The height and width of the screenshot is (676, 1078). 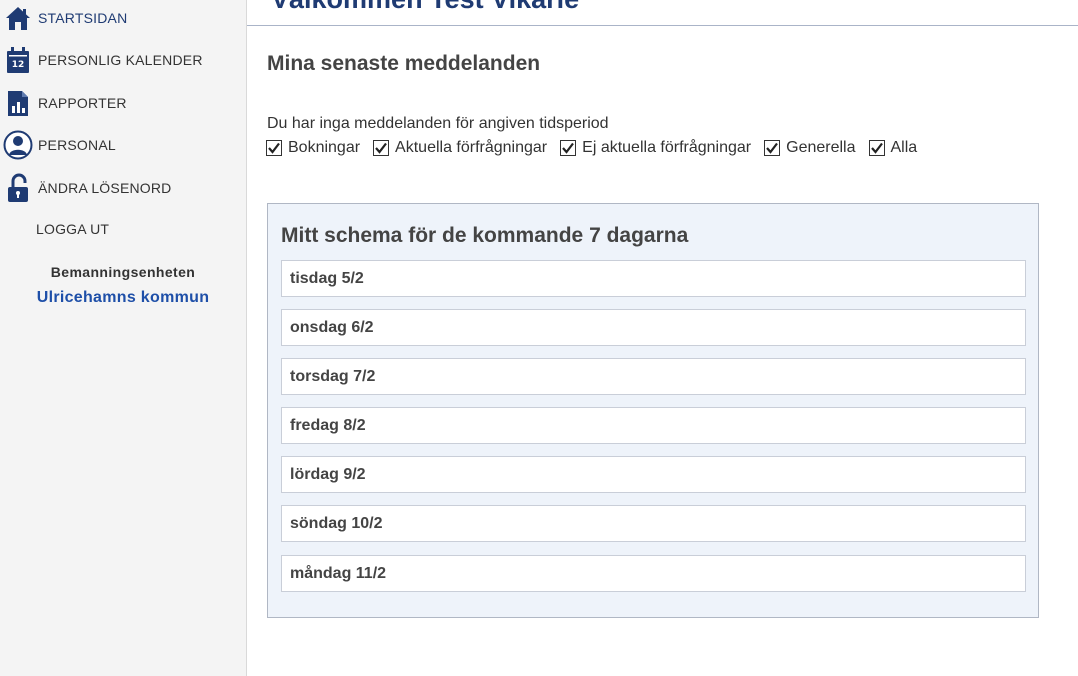 What do you see at coordinates (18, 103) in the screenshot?
I see `report-icon` at bounding box center [18, 103].